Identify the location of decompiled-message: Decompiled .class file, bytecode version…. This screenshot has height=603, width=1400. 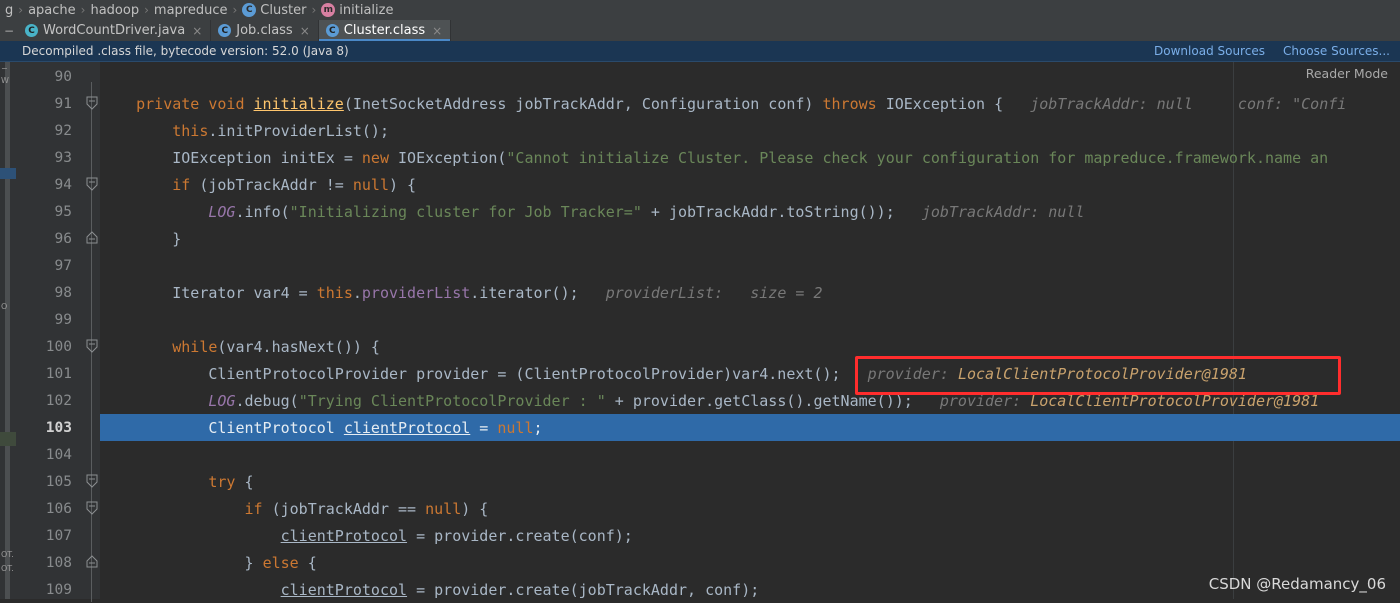
(174, 51).